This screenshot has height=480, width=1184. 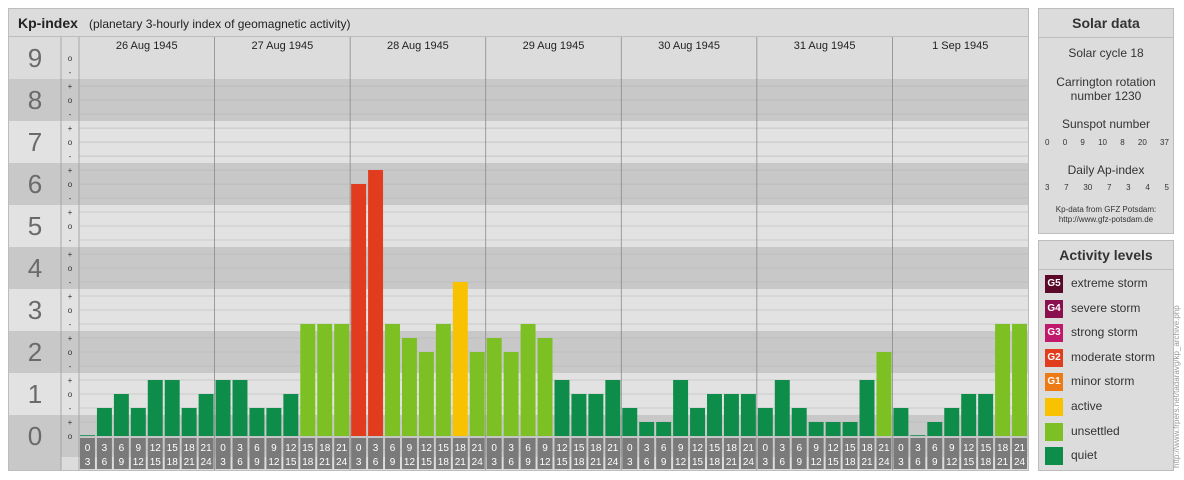 What do you see at coordinates (35, 310) in the screenshot?
I see `y-tick-label: 3` at bounding box center [35, 310].